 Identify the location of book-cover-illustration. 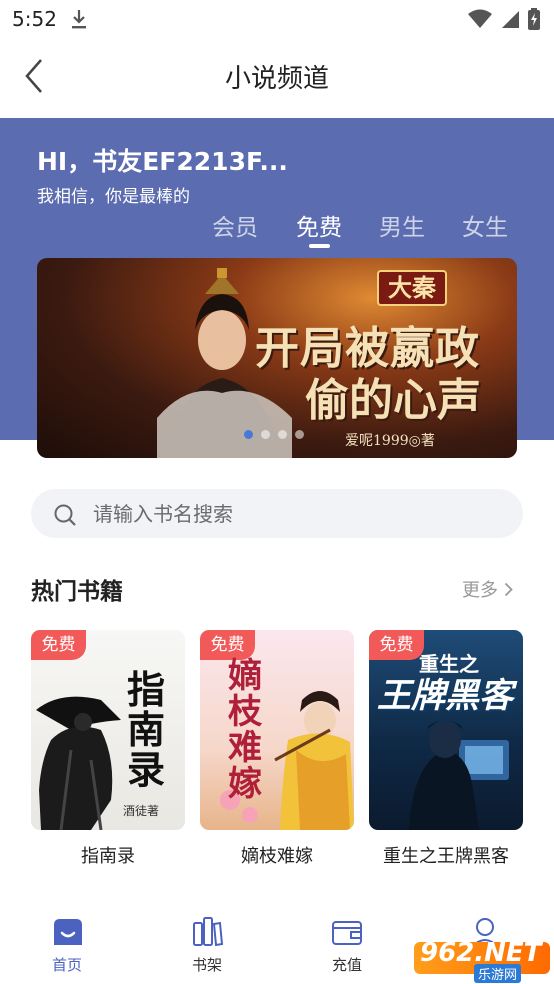
(287, 760).